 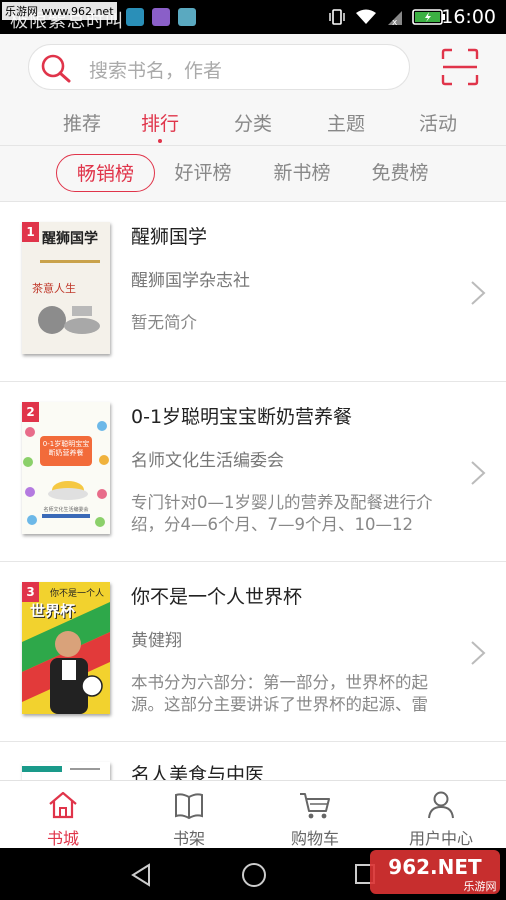 What do you see at coordinates (169, 237) in the screenshot?
I see `book-title: 醒狮国学` at bounding box center [169, 237].